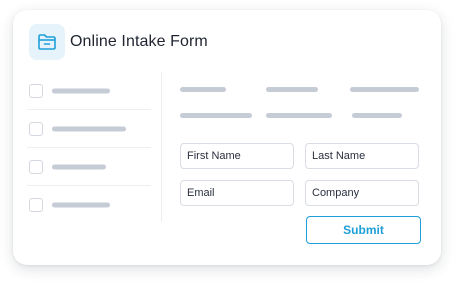 This screenshot has height=284, width=456. I want to click on form-title: Online Intake Form, so click(139, 41).